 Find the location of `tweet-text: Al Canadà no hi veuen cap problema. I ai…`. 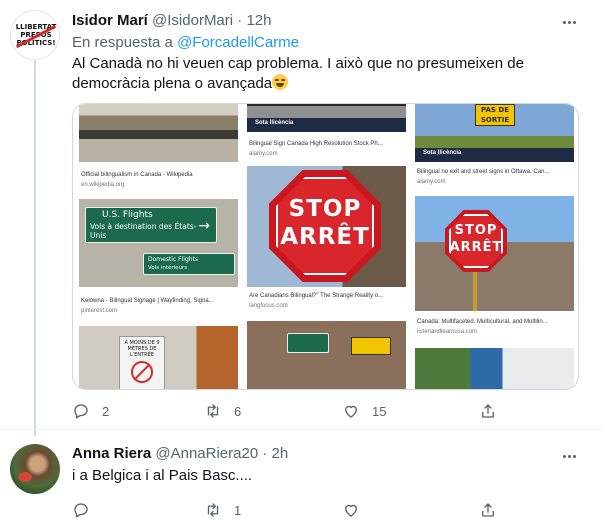

tweet-text: Al Canadà no hi veuen cap problema. I ai… is located at coordinates (327, 74).